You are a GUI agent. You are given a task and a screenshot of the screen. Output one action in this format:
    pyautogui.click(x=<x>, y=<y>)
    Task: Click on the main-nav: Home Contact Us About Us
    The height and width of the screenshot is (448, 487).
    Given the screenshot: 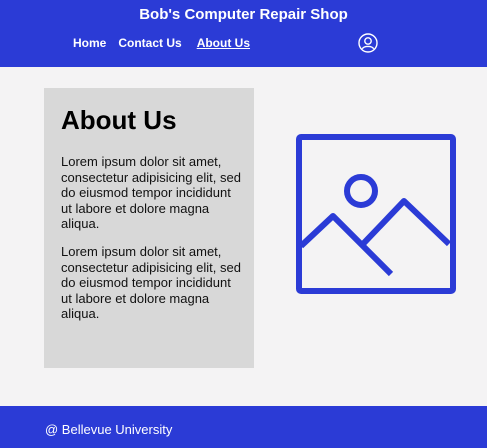 What is the action you would take?
    pyautogui.click(x=161, y=43)
    